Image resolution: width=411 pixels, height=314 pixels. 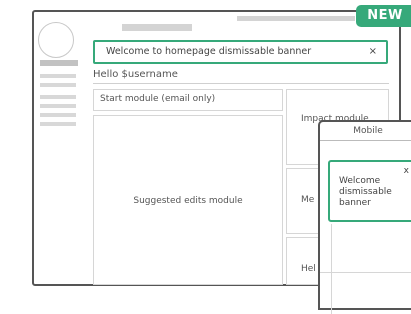 I want to click on mobile-wireframe: Mobile x Welcome dismissable banner, so click(x=364, y=217).